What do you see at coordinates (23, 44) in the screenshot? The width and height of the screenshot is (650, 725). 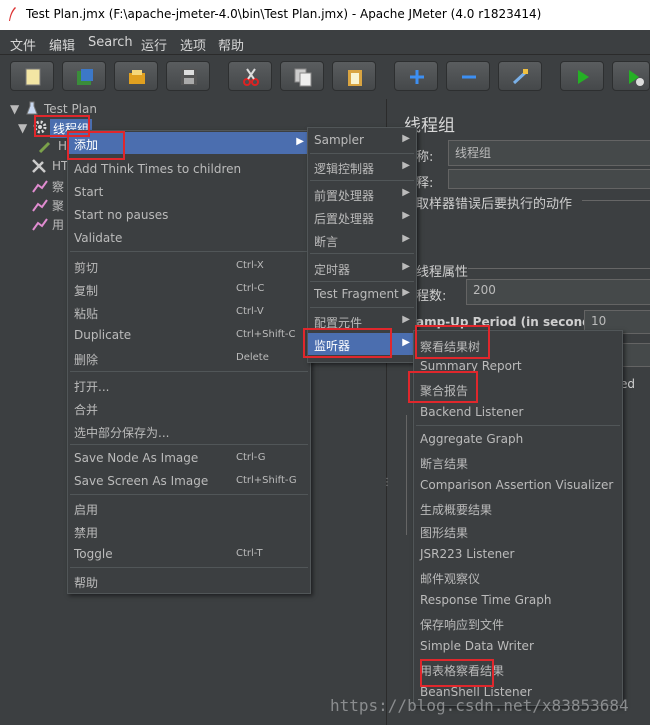 I see `menu-file: 文件` at bounding box center [23, 44].